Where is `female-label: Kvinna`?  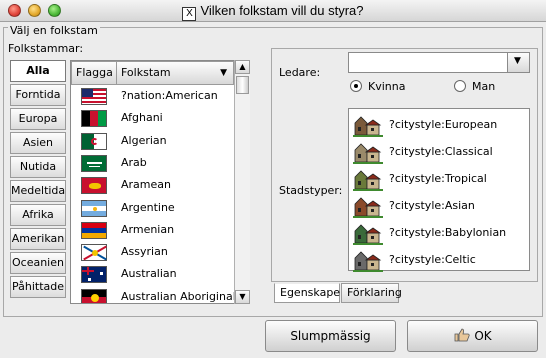
female-label: Kvinna is located at coordinates (386, 86).